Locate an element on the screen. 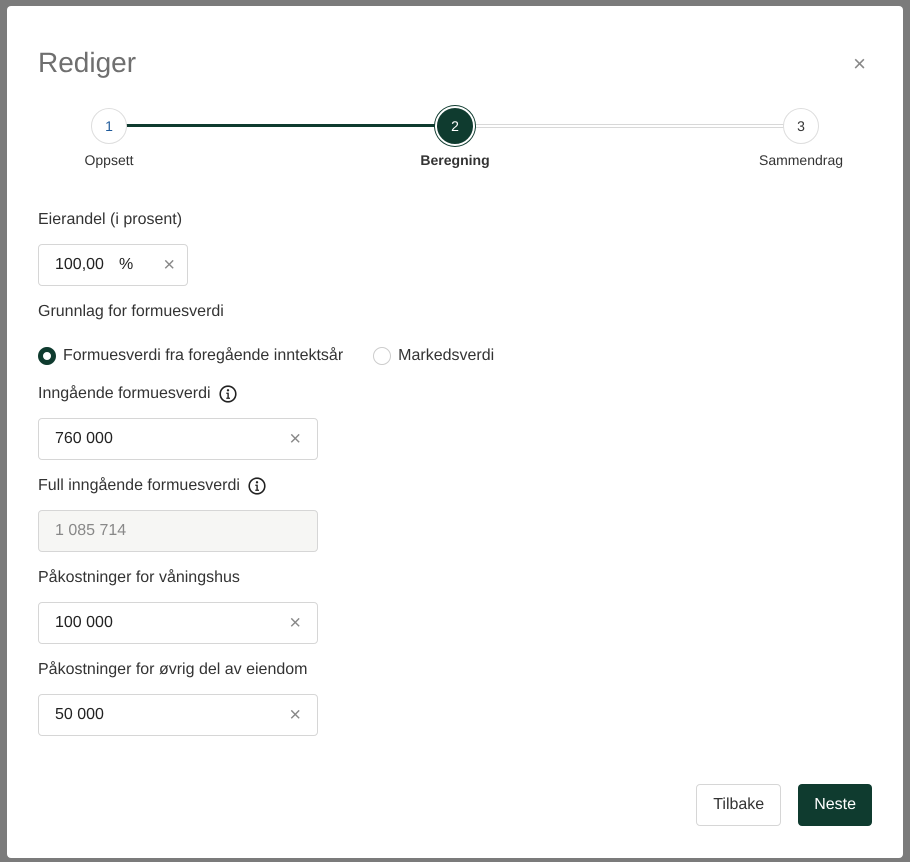 The height and width of the screenshot is (862, 910). input-field: 50 000 × is located at coordinates (178, 715).